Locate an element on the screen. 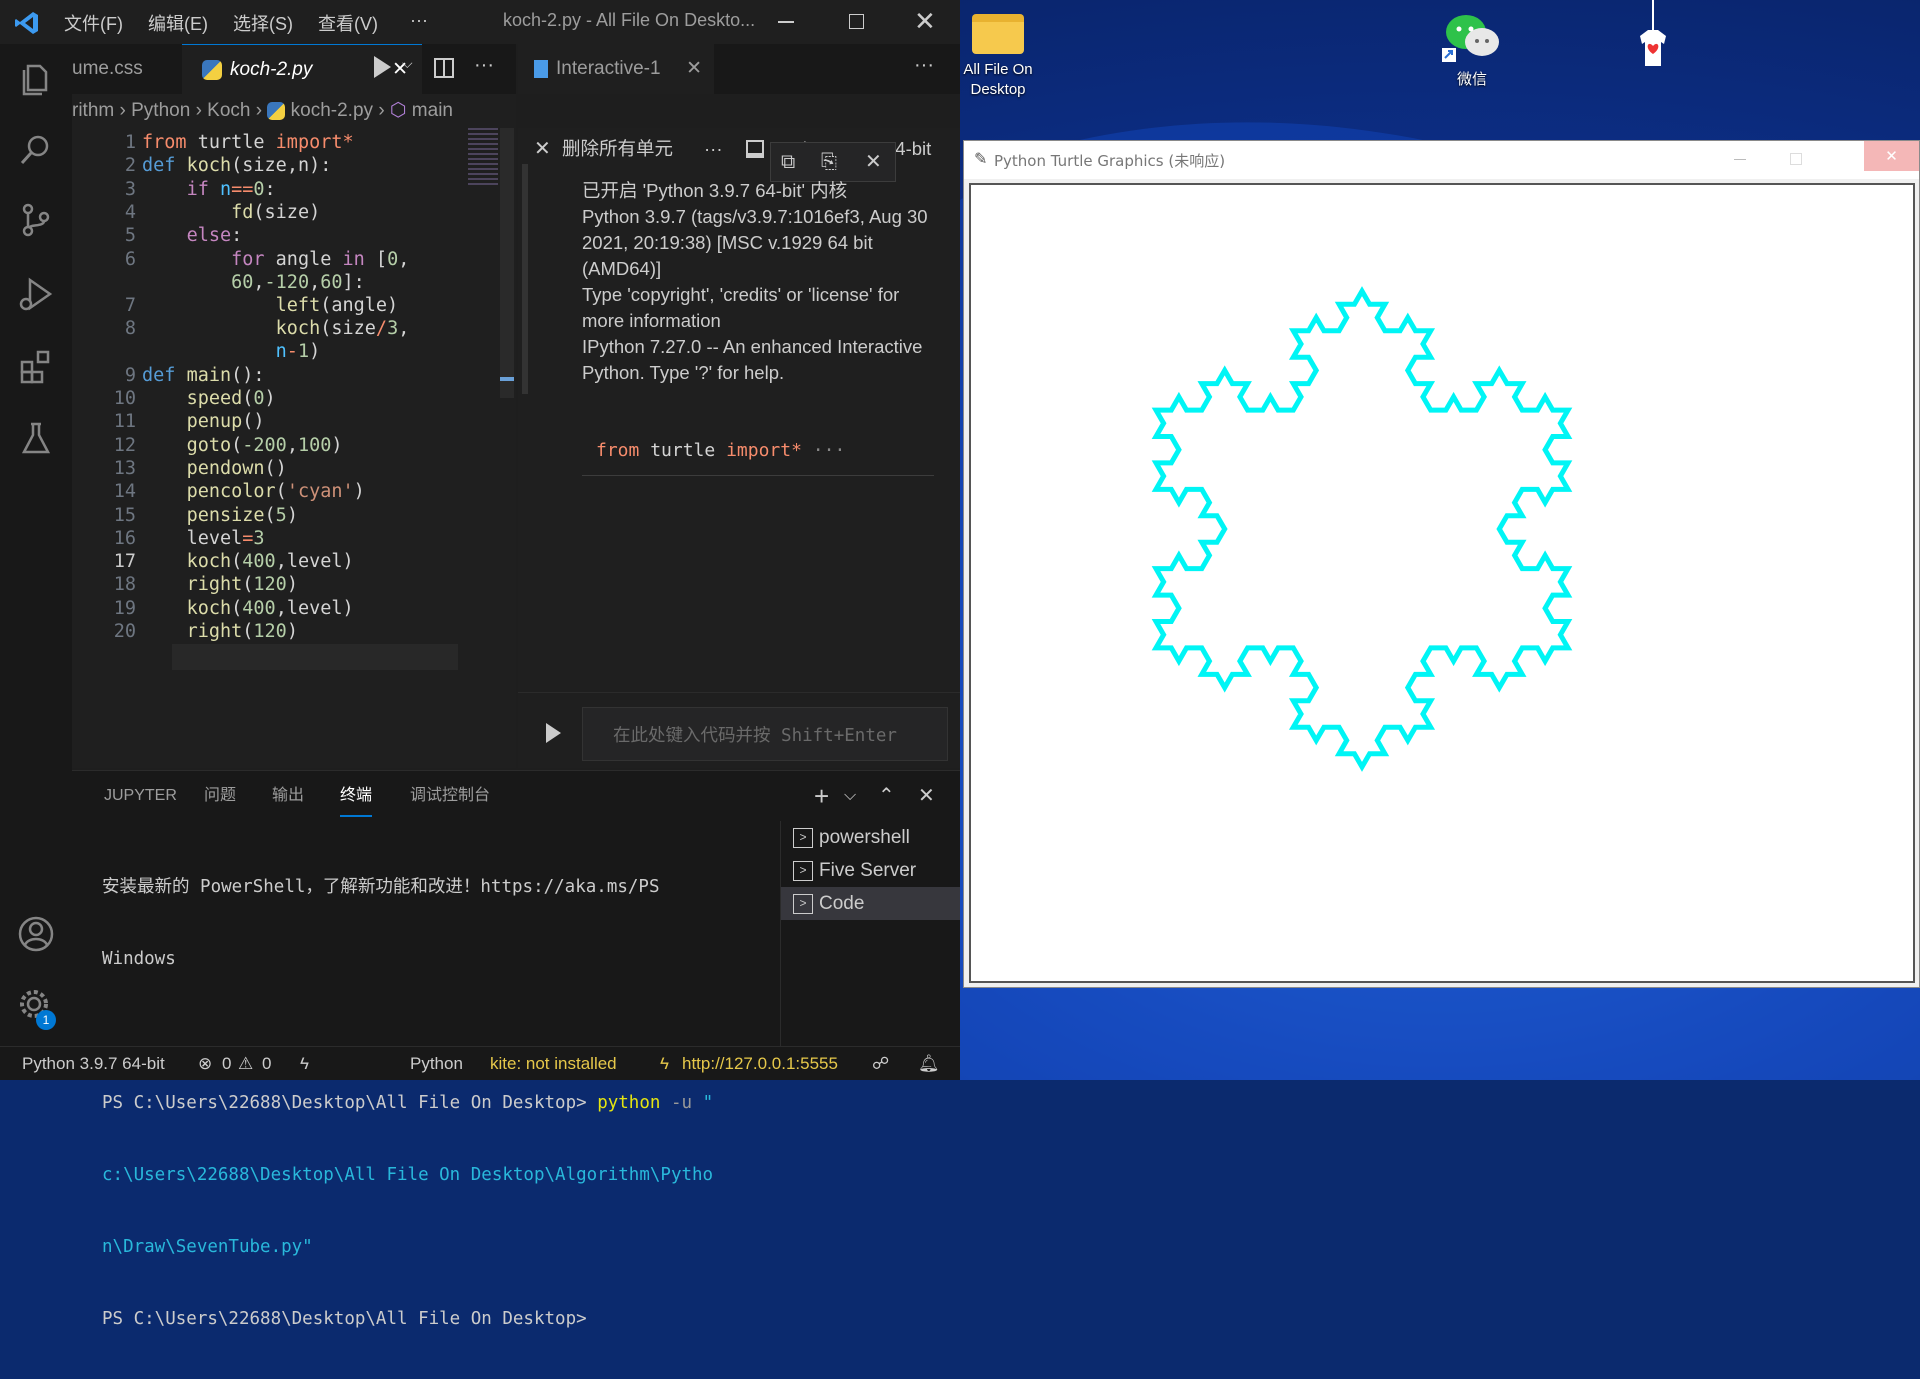 The height and width of the screenshot is (1379, 1920). shirt-icon is located at coordinates (1653, 35).